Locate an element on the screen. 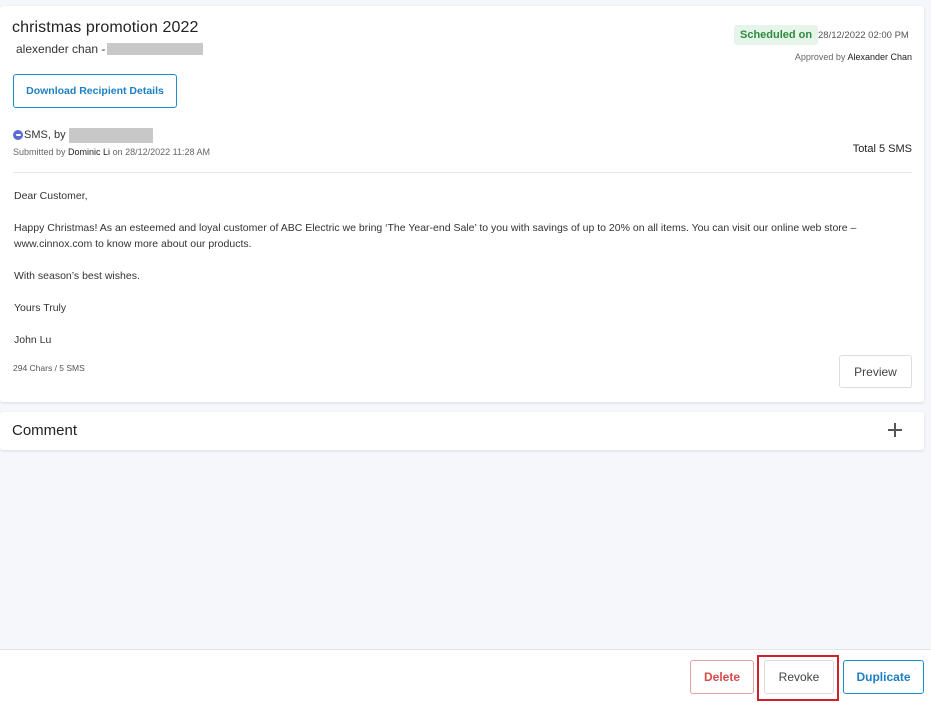  total-sms: Total 5 SMS is located at coordinates (882, 149).